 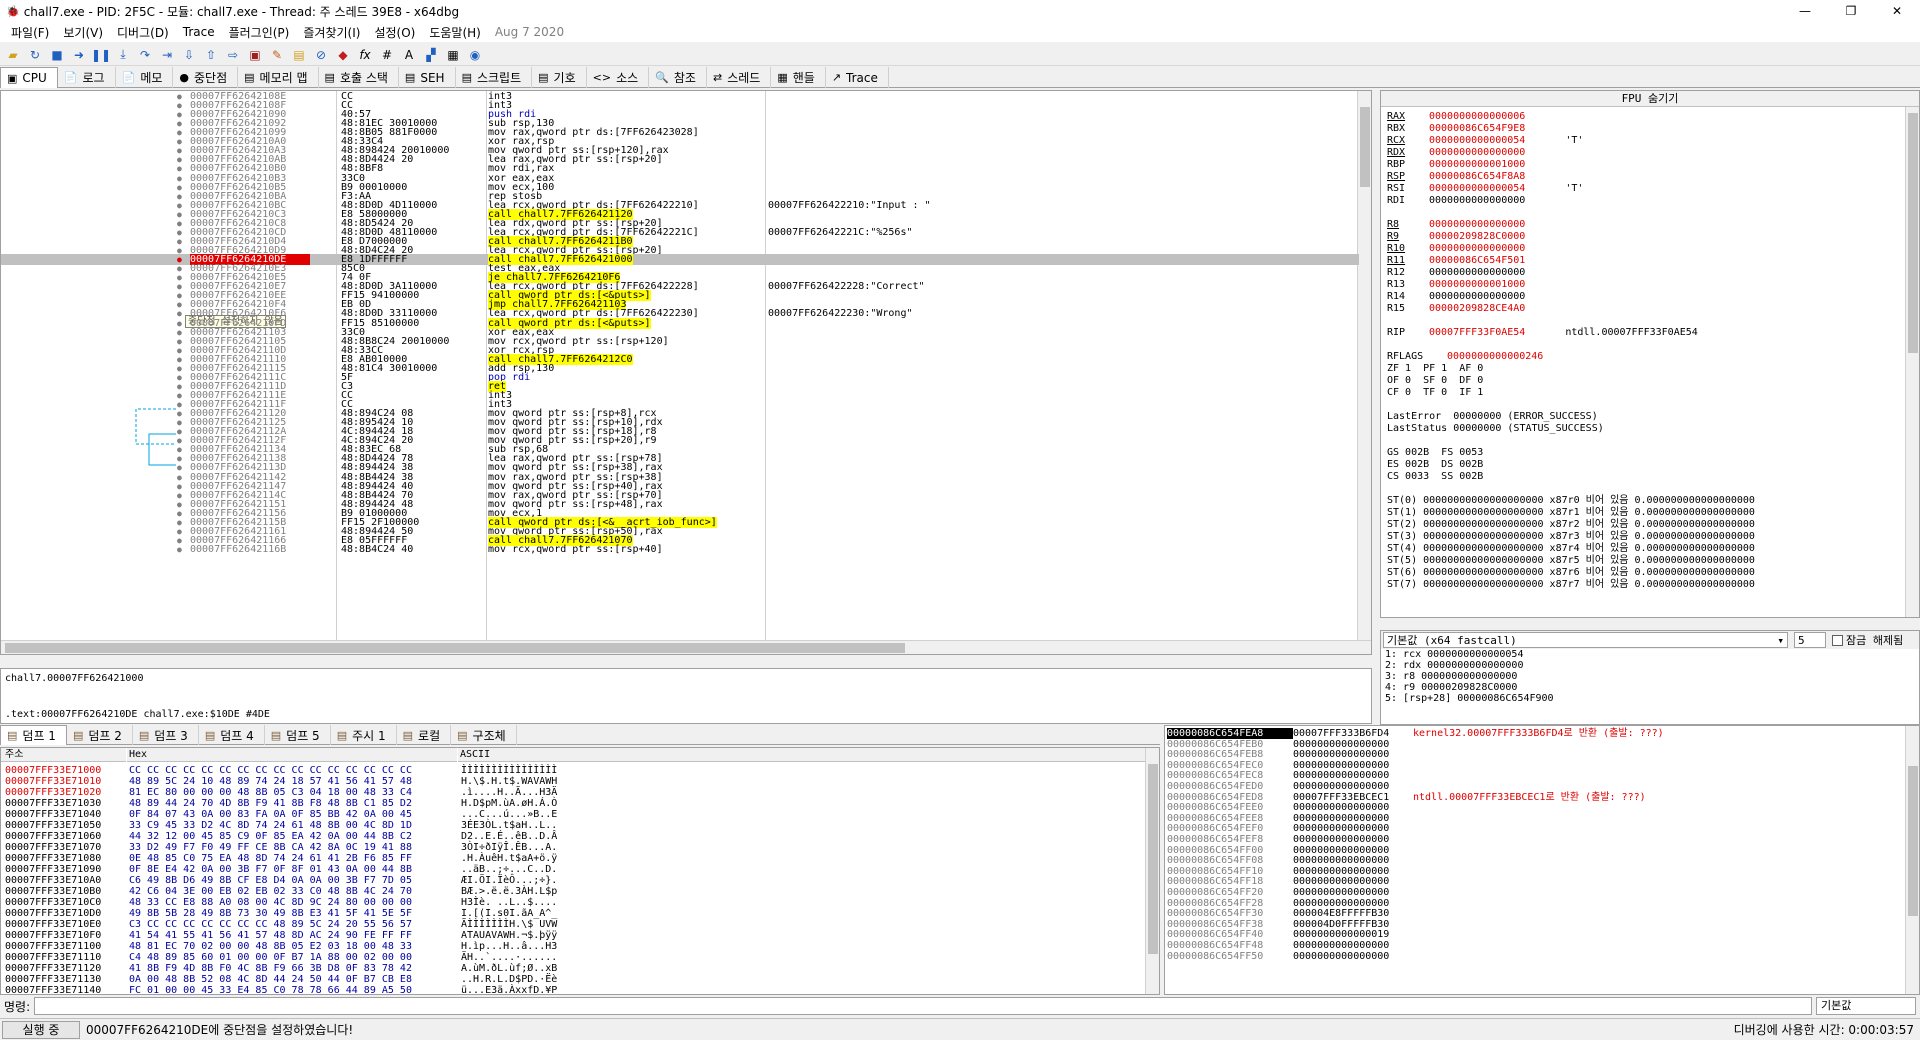 I want to click on run-to-user-code-icon: ⇨, so click(x=233, y=55).